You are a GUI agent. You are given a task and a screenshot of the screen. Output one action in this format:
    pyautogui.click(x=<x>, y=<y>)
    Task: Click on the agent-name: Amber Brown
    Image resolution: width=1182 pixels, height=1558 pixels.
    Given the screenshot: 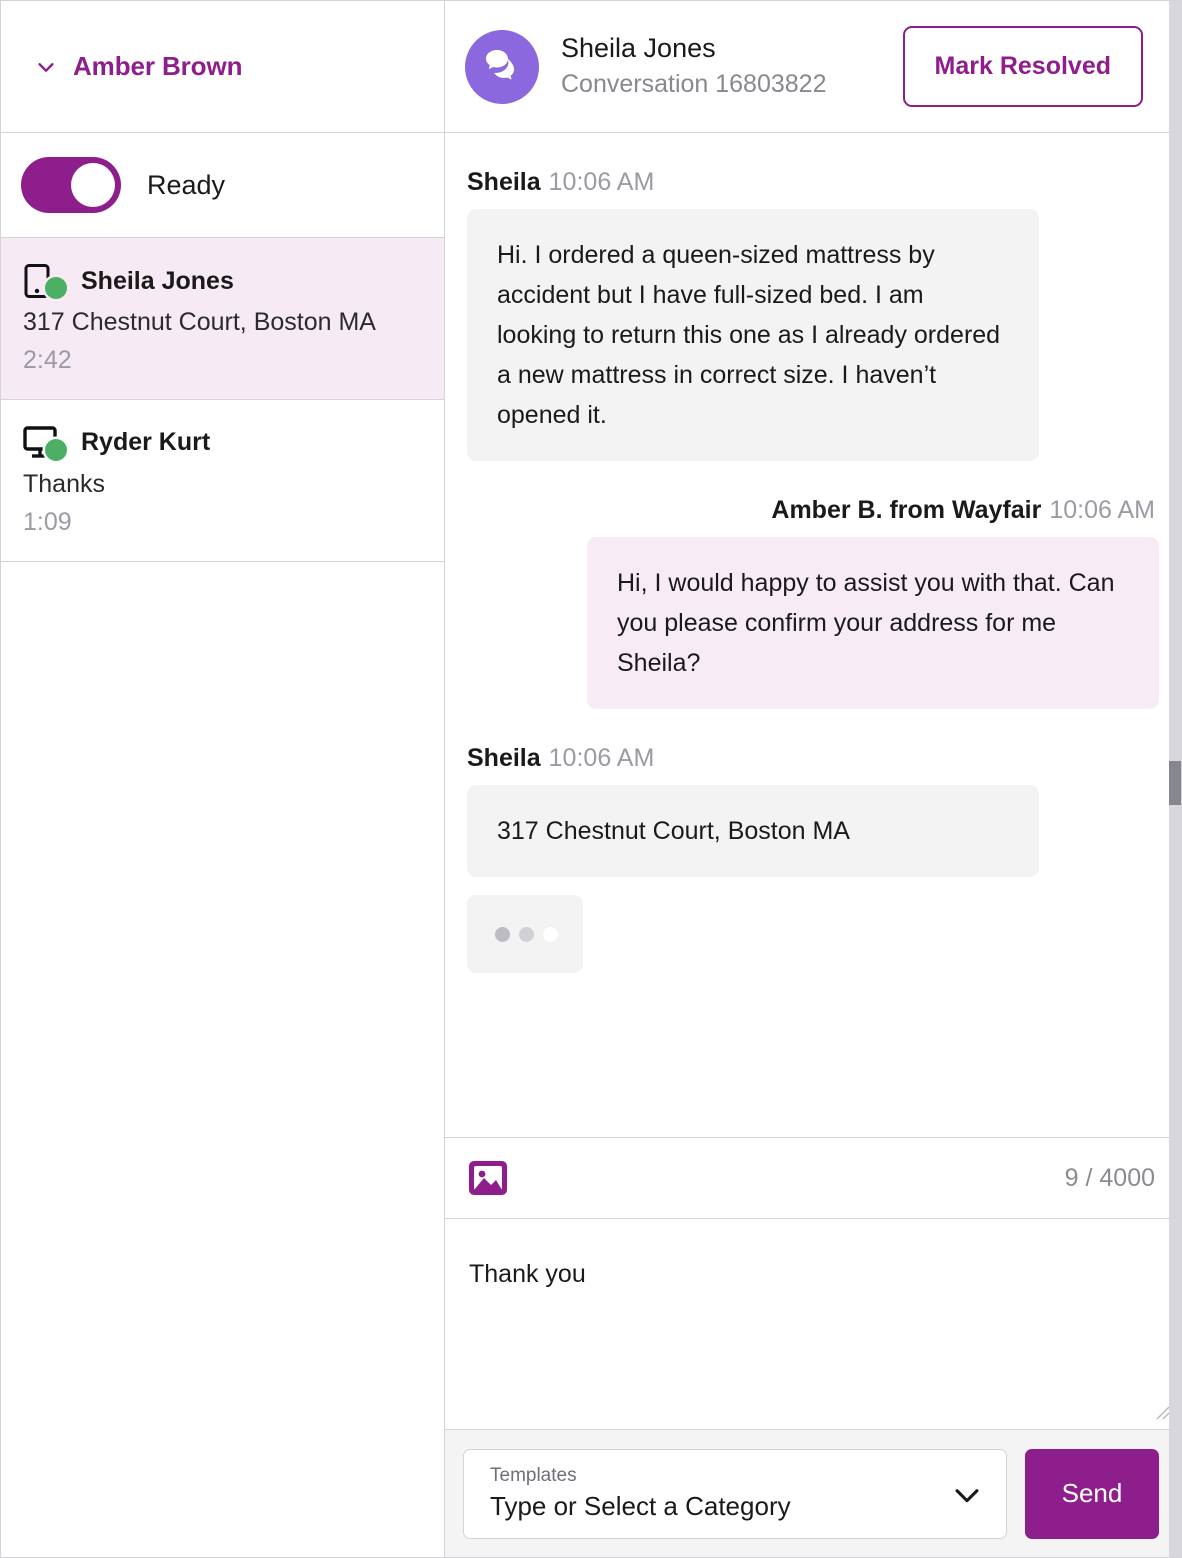 What is the action you would take?
    pyautogui.click(x=158, y=66)
    